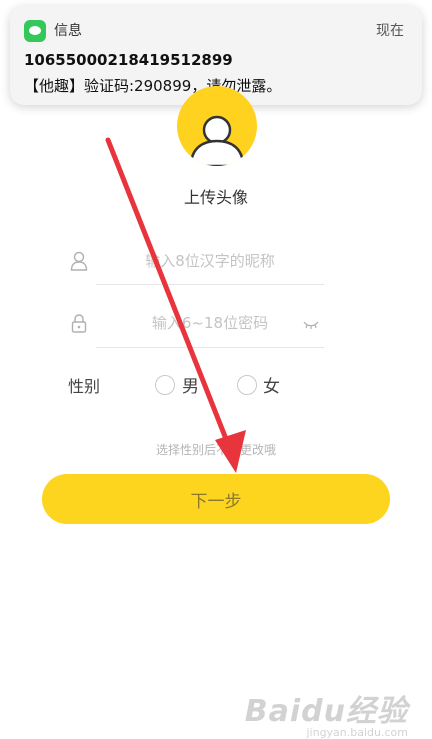  Describe the element at coordinates (84, 386) in the screenshot. I see `gender-label: 性别` at that location.